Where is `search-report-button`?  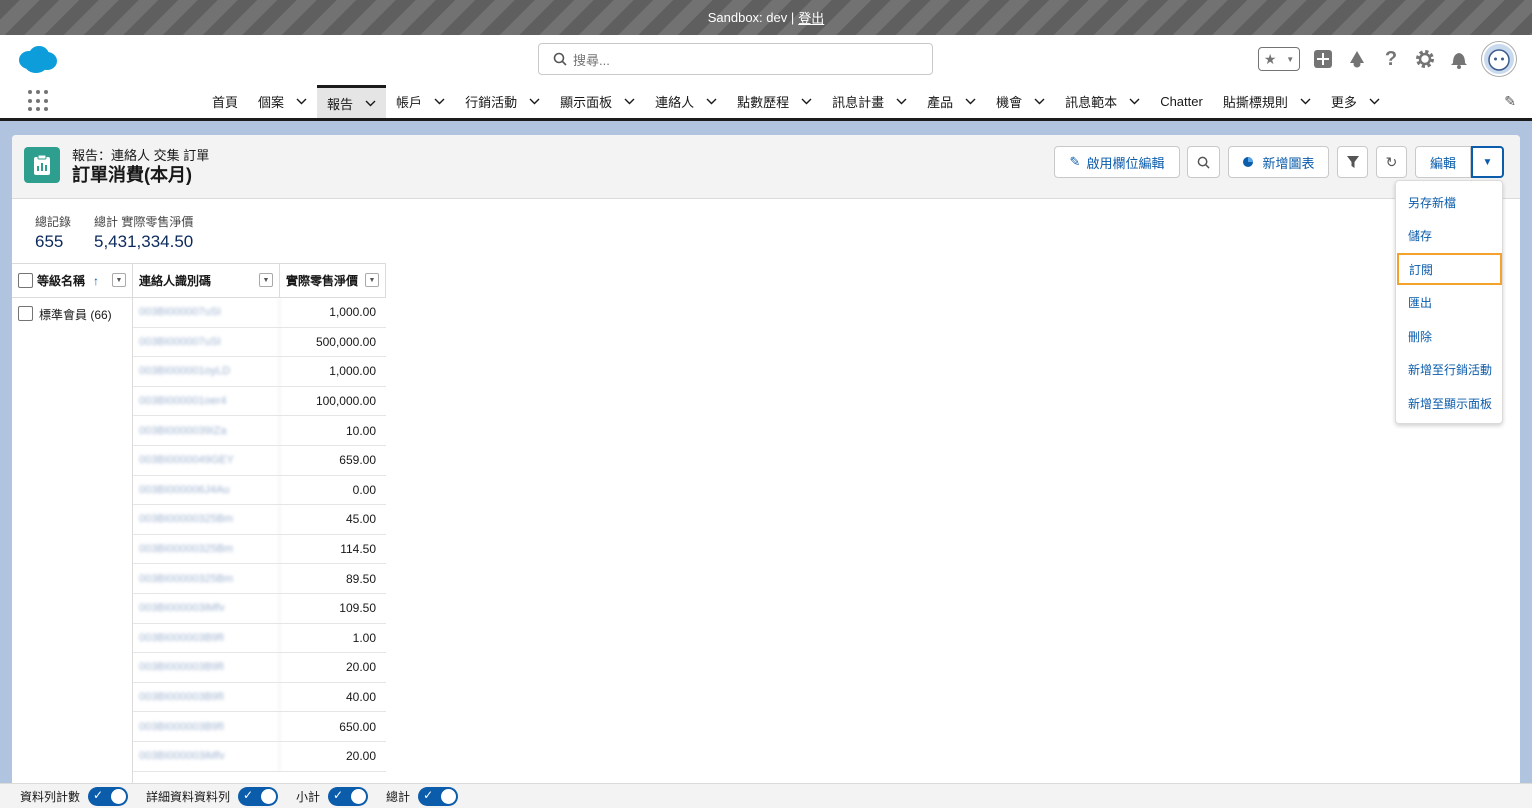 search-report-button is located at coordinates (1203, 162).